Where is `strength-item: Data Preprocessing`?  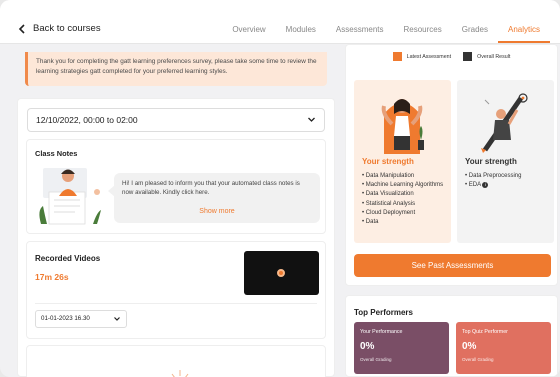
strength-item: Data Preprocessing is located at coordinates (493, 176).